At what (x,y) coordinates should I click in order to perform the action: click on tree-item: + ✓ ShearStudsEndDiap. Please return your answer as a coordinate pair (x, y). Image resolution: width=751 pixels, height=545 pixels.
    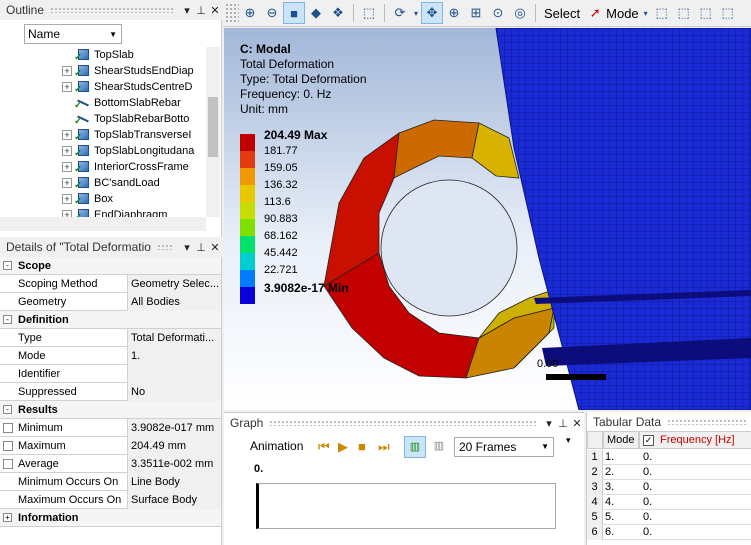
    Looking at the image, I should click on (103, 71).